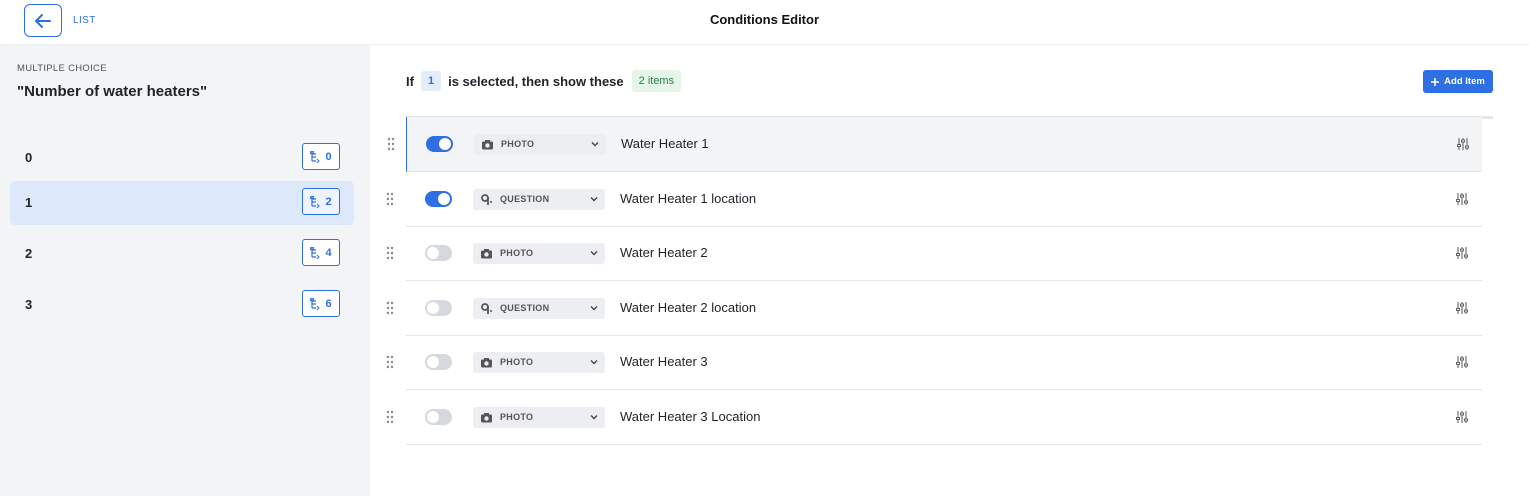 This screenshot has height=496, width=1529. What do you see at coordinates (29, 304) in the screenshot?
I see `choice-label: 3` at bounding box center [29, 304].